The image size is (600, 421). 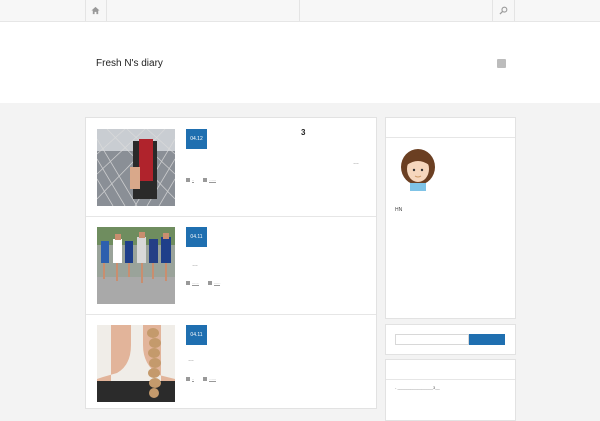 What do you see at coordinates (432, 339) in the screenshot?
I see `search-input` at bounding box center [432, 339].